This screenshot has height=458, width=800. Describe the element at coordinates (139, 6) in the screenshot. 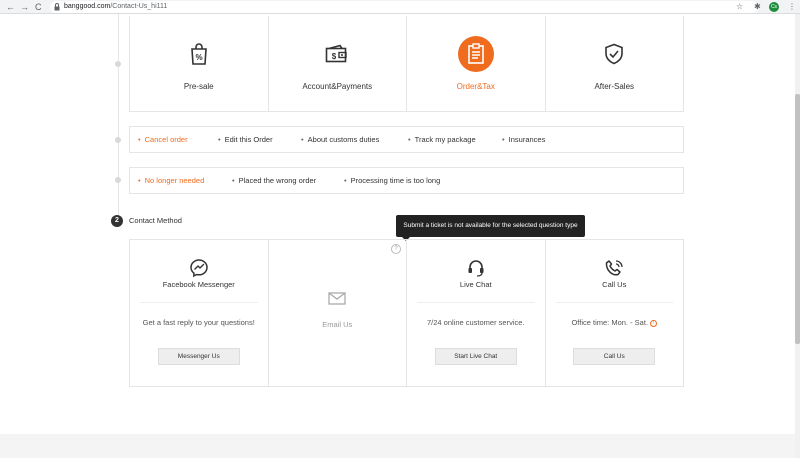

I see `url-path: /Contact-Us_hi111` at that location.